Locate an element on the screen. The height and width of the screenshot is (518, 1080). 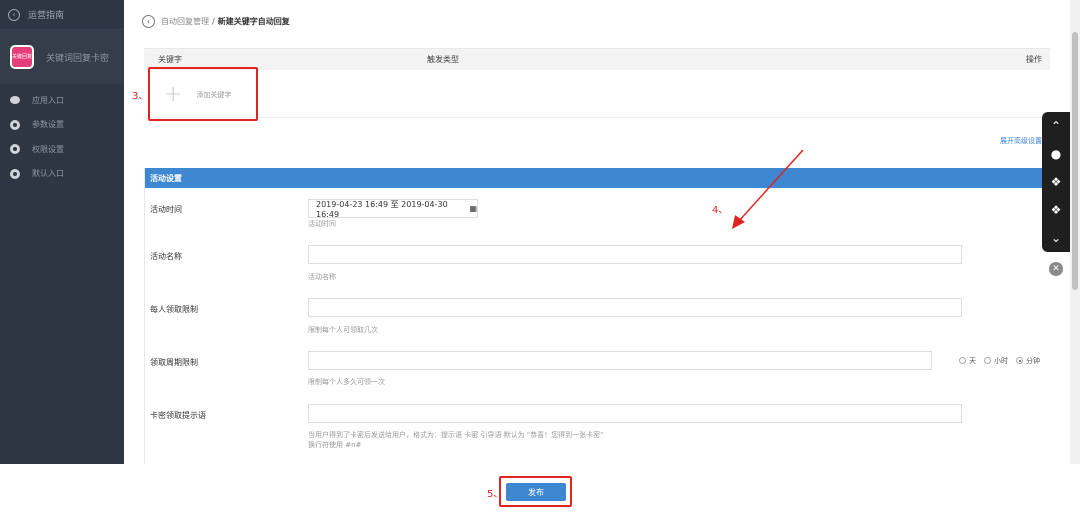
annotation-step5: 5、 is located at coordinates (495, 494).